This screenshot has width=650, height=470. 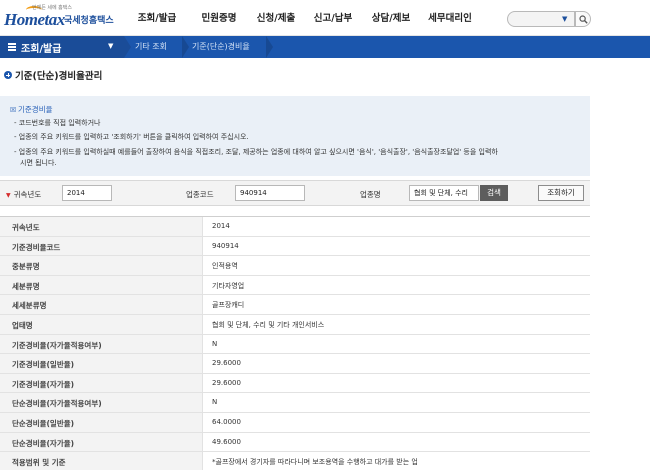 What do you see at coordinates (564, 19) in the screenshot?
I see `search-dropdown-icon: ▼` at bounding box center [564, 19].